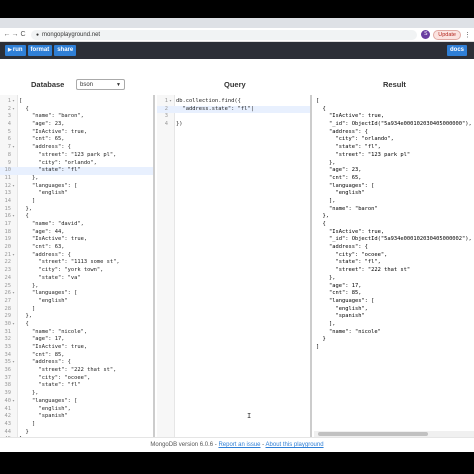 The image size is (474, 474). What do you see at coordinates (76, 417) in the screenshot?
I see `code-line: 42 "spanish"` at bounding box center [76, 417].